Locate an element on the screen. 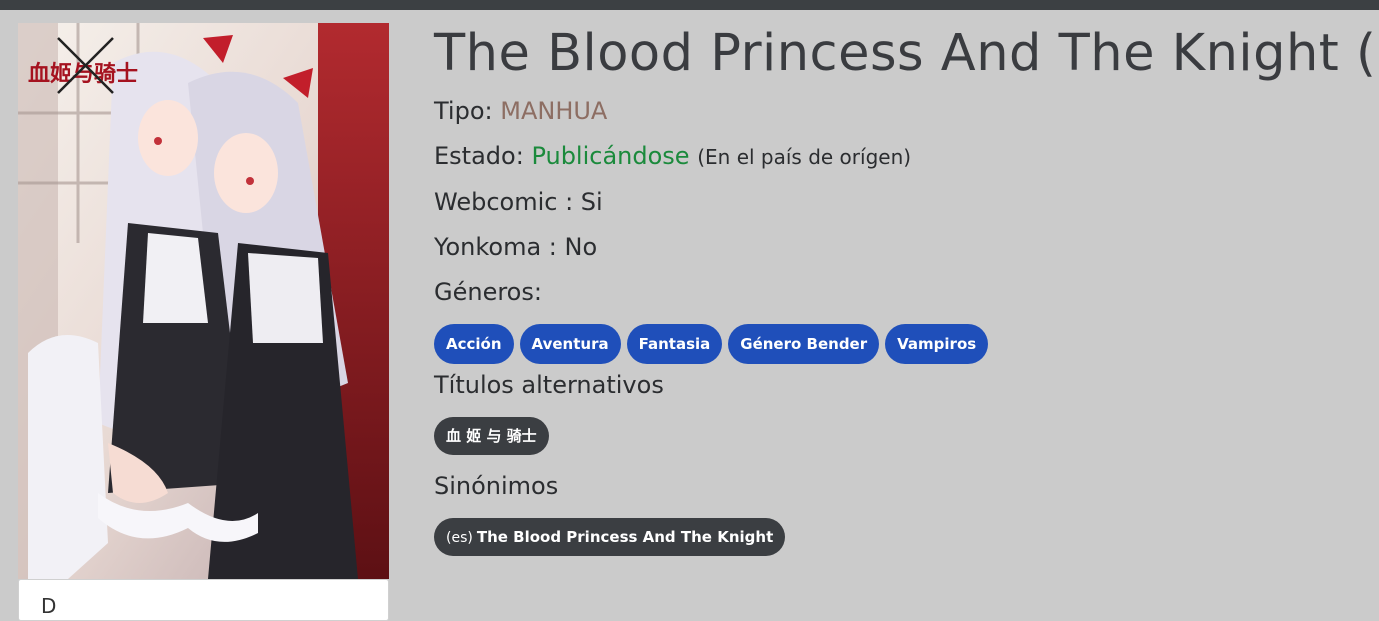 The width and height of the screenshot is (1379, 621). genre-chip-aventura: Aventura is located at coordinates (570, 344).